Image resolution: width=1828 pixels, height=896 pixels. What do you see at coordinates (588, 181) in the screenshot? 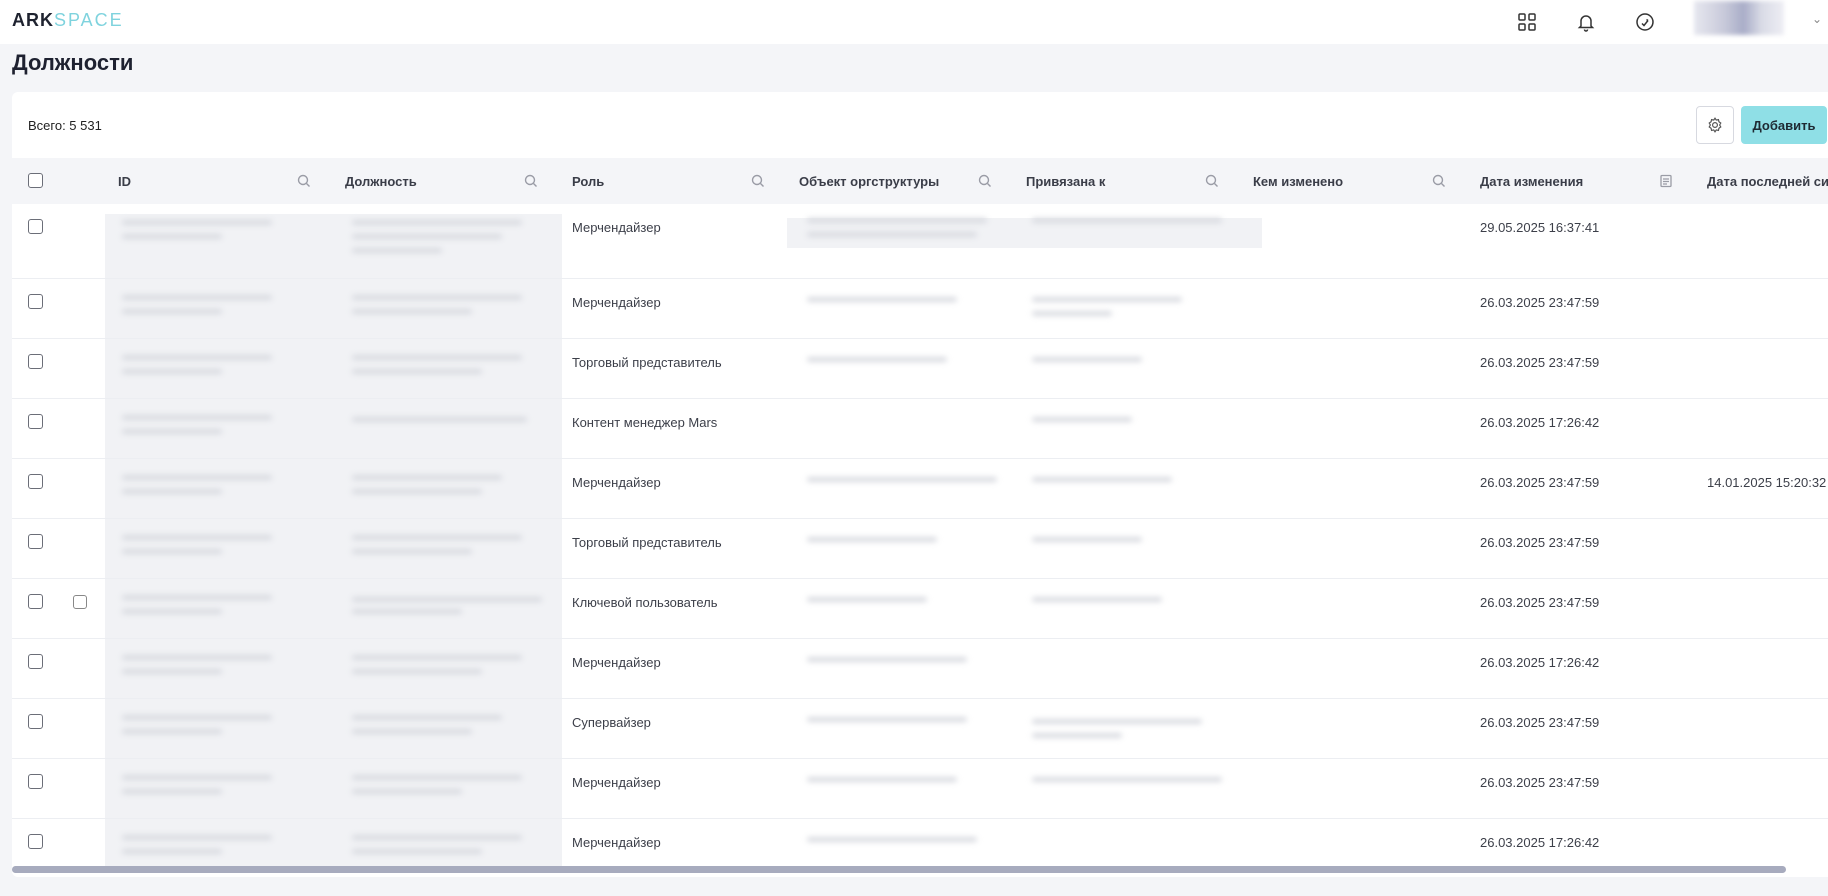
I see `column-header-role: Роль` at bounding box center [588, 181].